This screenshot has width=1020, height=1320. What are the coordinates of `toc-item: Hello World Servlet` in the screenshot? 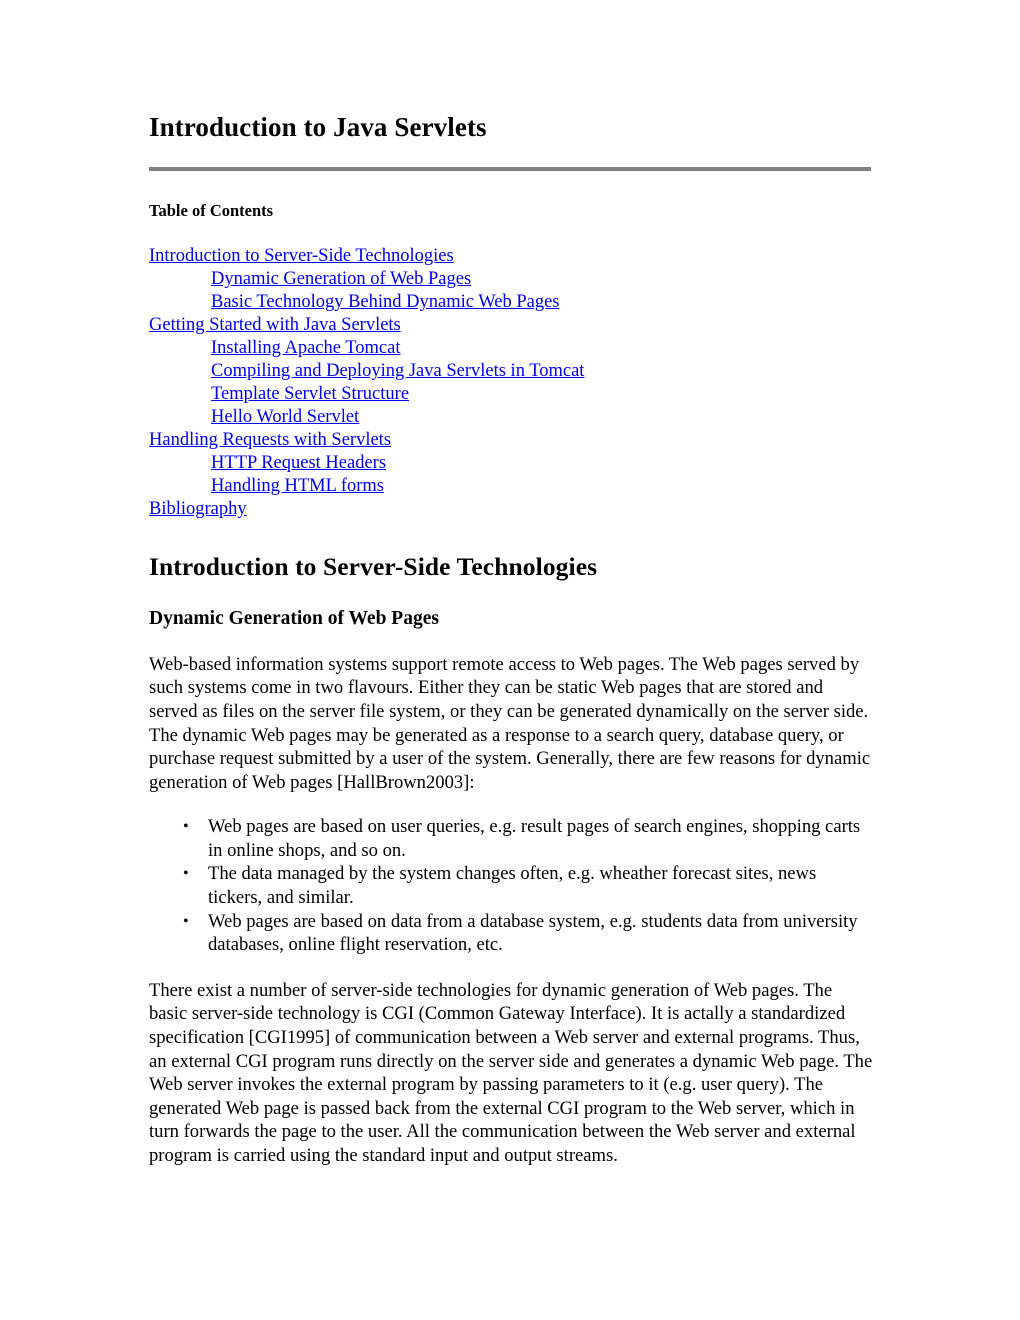 It's located at (510, 417).